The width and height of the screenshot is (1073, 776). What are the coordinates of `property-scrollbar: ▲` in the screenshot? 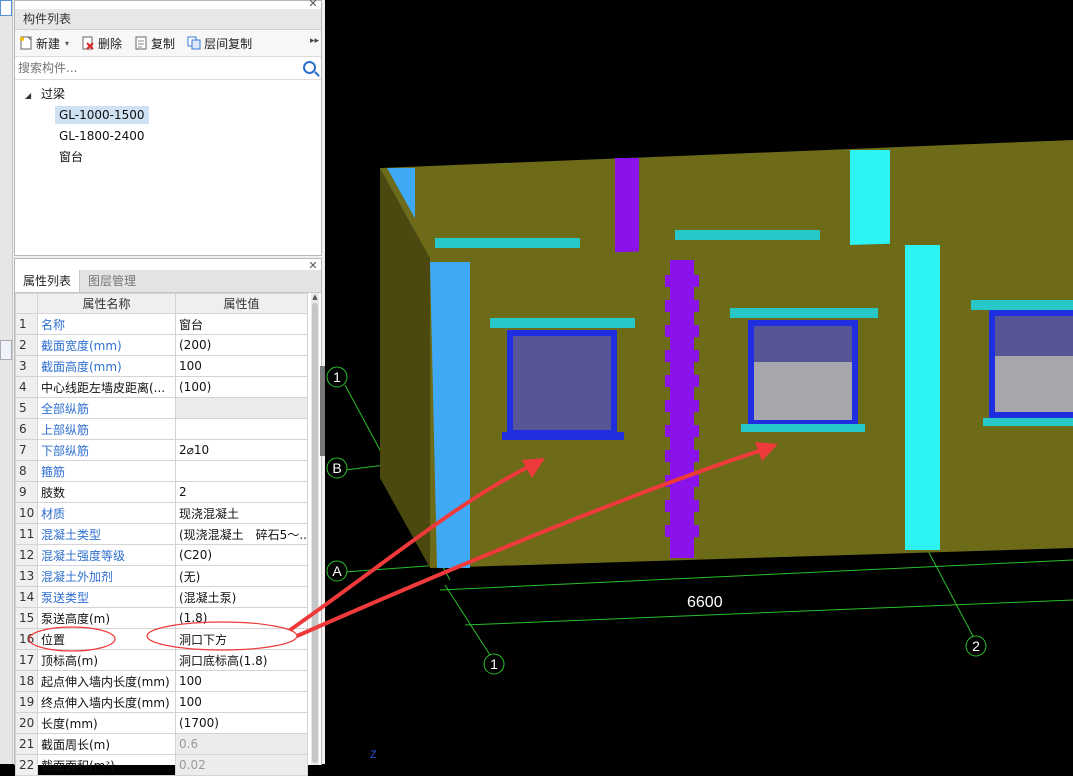 It's located at (315, 529).